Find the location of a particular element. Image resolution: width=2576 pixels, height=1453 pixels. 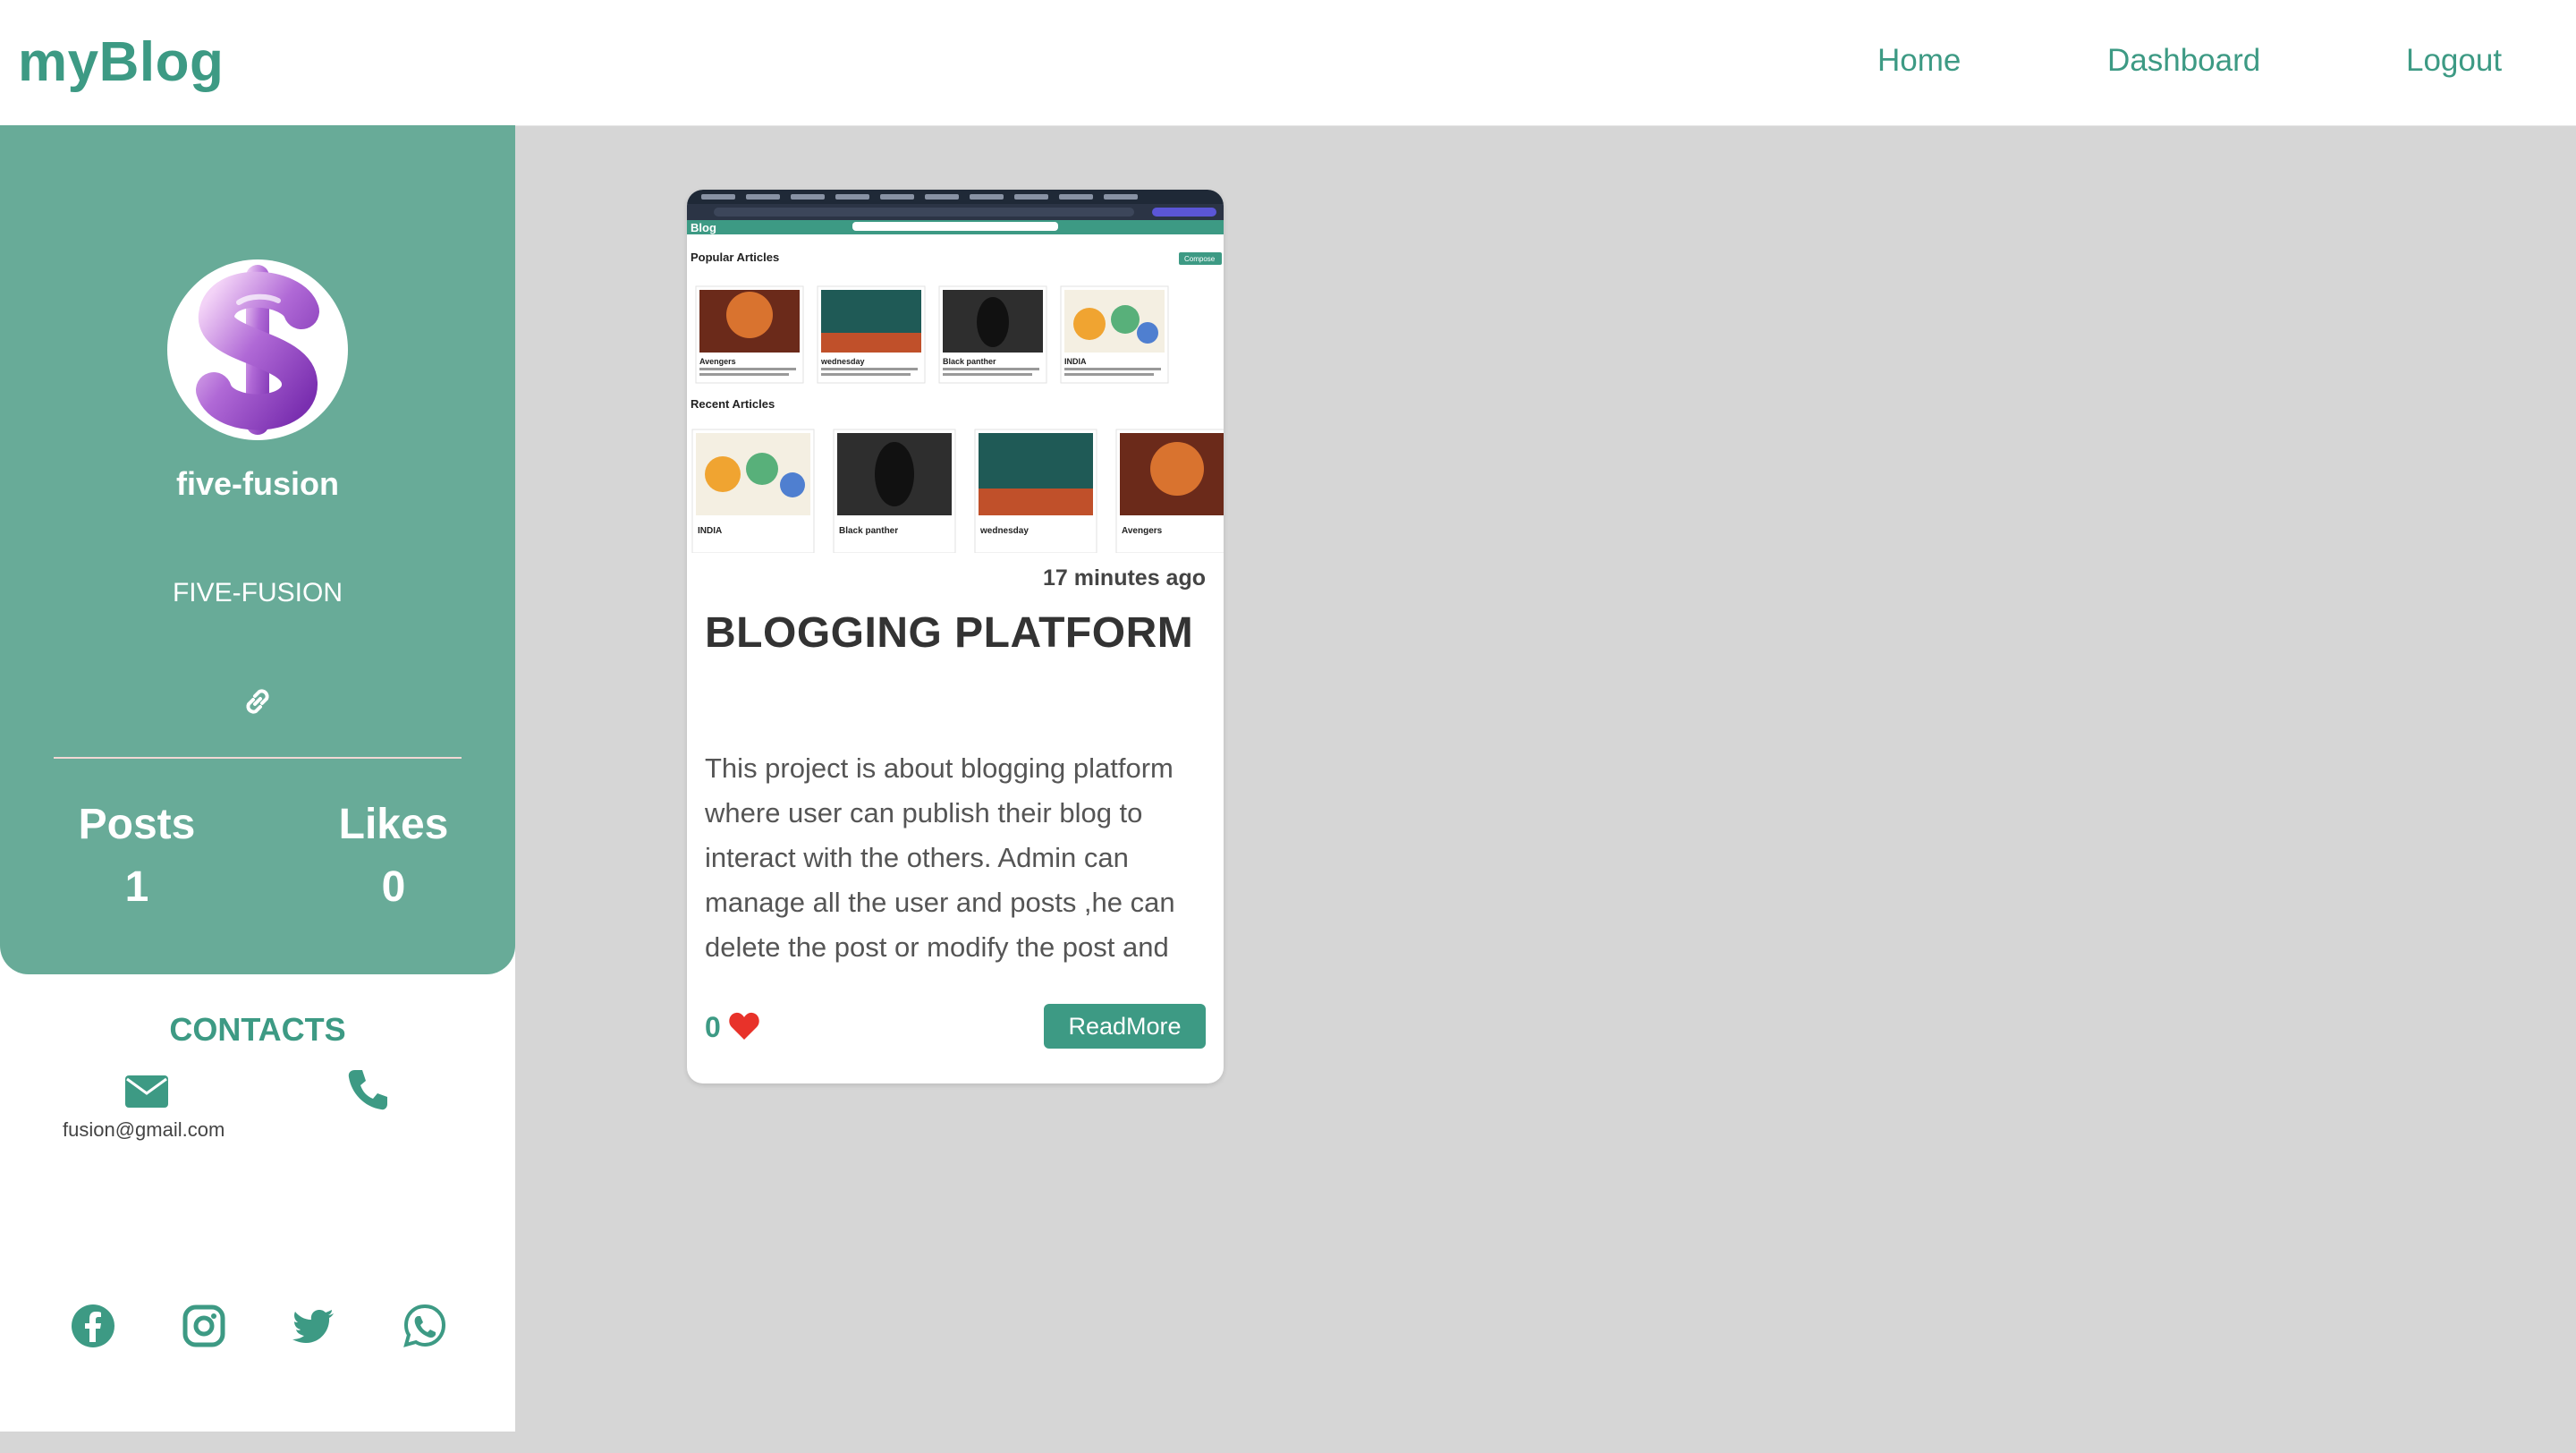

thumbnail-popular-title-1: Avengers is located at coordinates (717, 361).